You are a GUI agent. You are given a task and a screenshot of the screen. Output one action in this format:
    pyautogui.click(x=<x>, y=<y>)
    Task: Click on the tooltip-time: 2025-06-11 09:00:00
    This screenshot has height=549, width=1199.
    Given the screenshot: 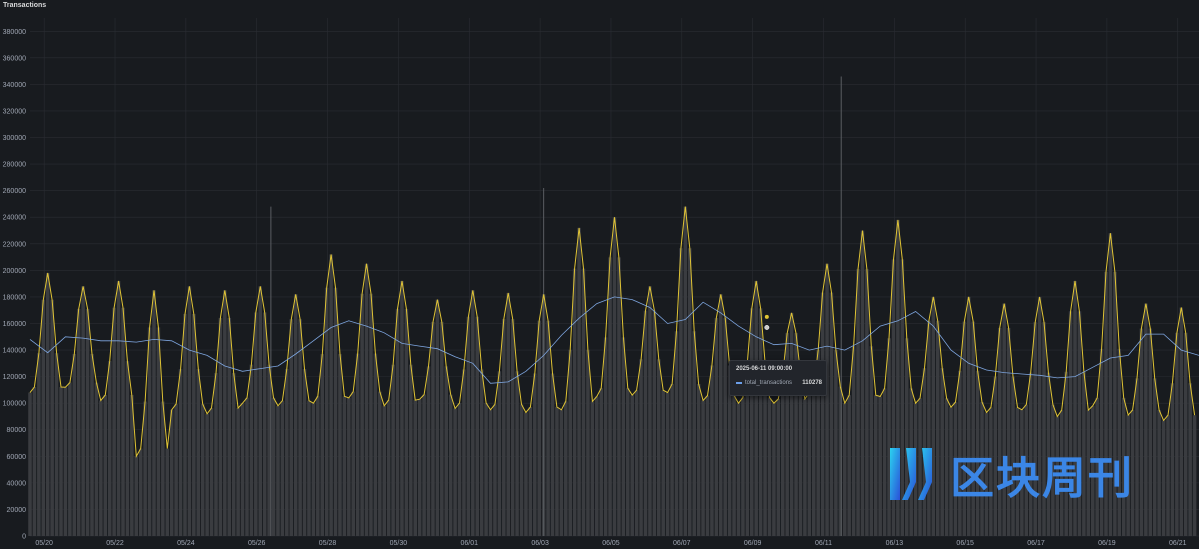 What is the action you would take?
    pyautogui.click(x=764, y=369)
    